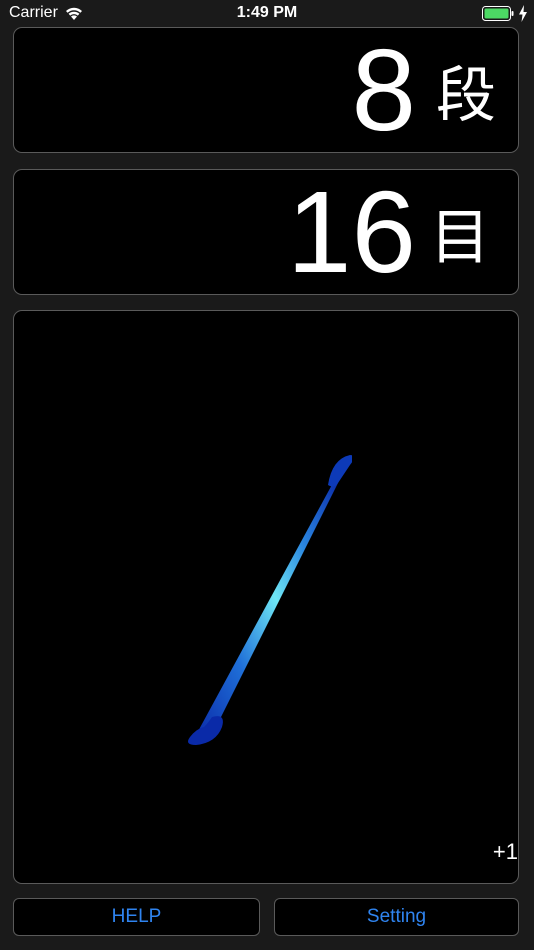 The image size is (534, 950). What do you see at coordinates (266, 90) in the screenshot?
I see `row-counter-panel: 8 段` at bounding box center [266, 90].